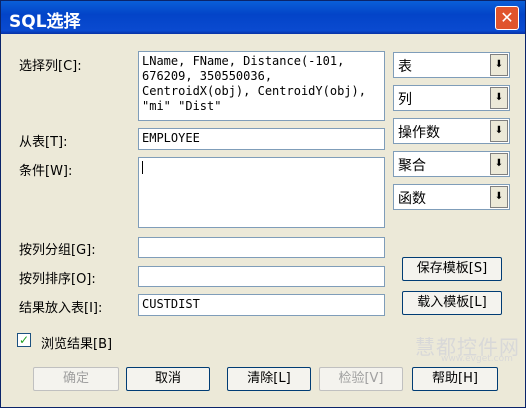 The image size is (526, 408). What do you see at coordinates (452, 303) in the screenshot?
I see `load-template-button: 载入模板[L]` at bounding box center [452, 303].